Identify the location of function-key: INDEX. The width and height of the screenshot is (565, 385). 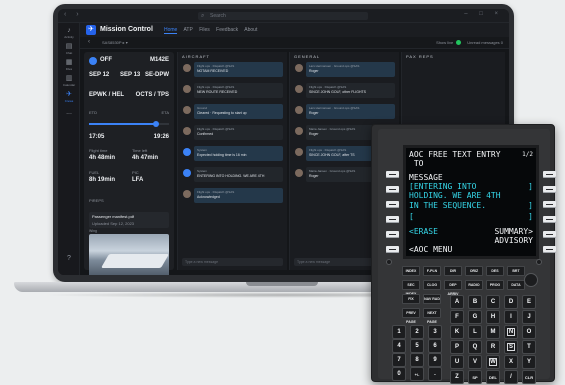
(411, 271).